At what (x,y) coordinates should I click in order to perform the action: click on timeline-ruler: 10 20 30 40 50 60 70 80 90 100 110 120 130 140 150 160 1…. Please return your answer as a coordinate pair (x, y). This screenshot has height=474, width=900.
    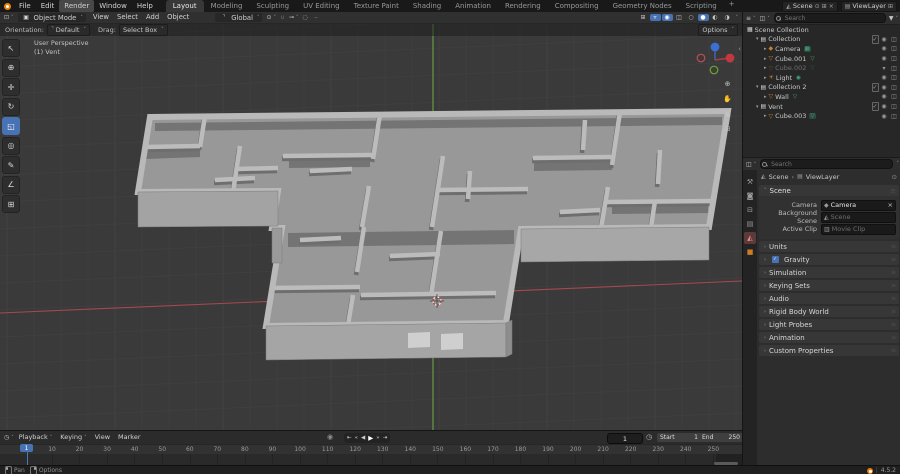
    Looking at the image, I should click on (371, 449).